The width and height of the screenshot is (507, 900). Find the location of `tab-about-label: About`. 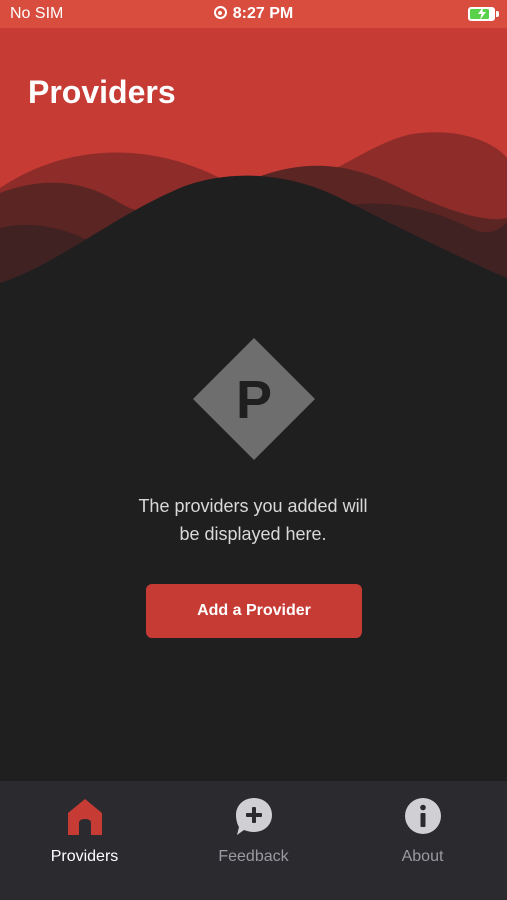

tab-about-label: About is located at coordinates (422, 856).